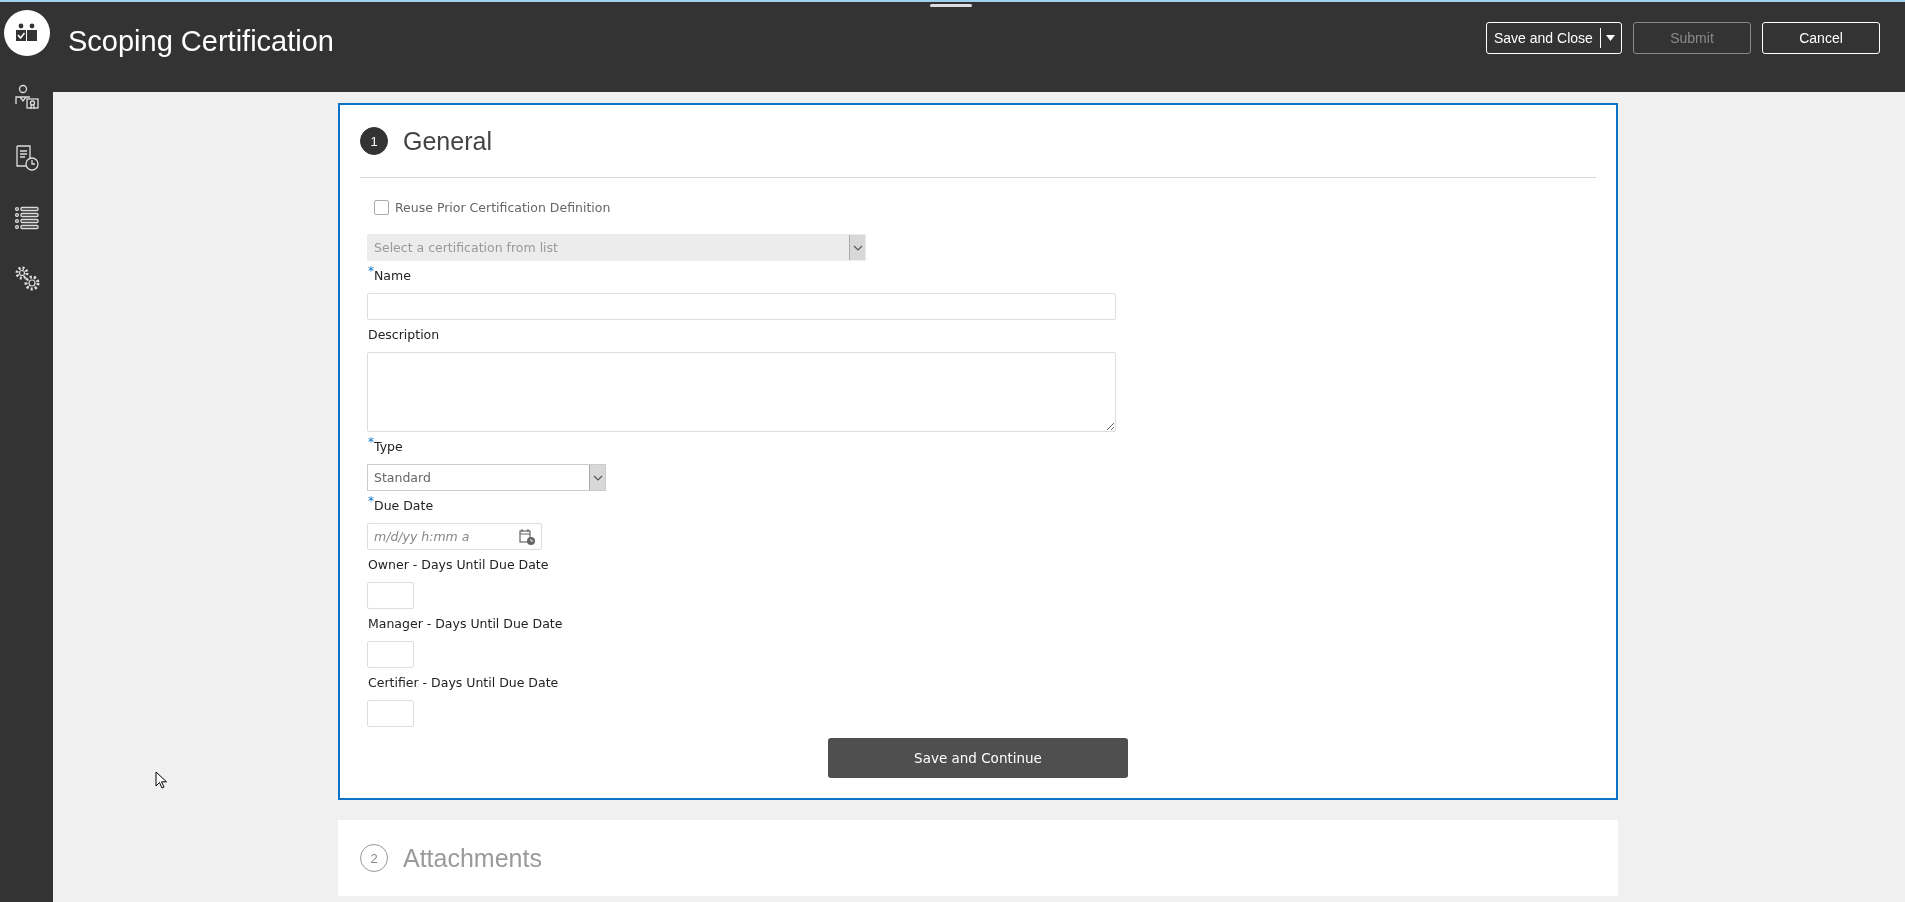 Image resolution: width=1905 pixels, height=902 pixels. Describe the element at coordinates (458, 565) in the screenshot. I see `field-label: Owner - Days Until Due Date` at that location.